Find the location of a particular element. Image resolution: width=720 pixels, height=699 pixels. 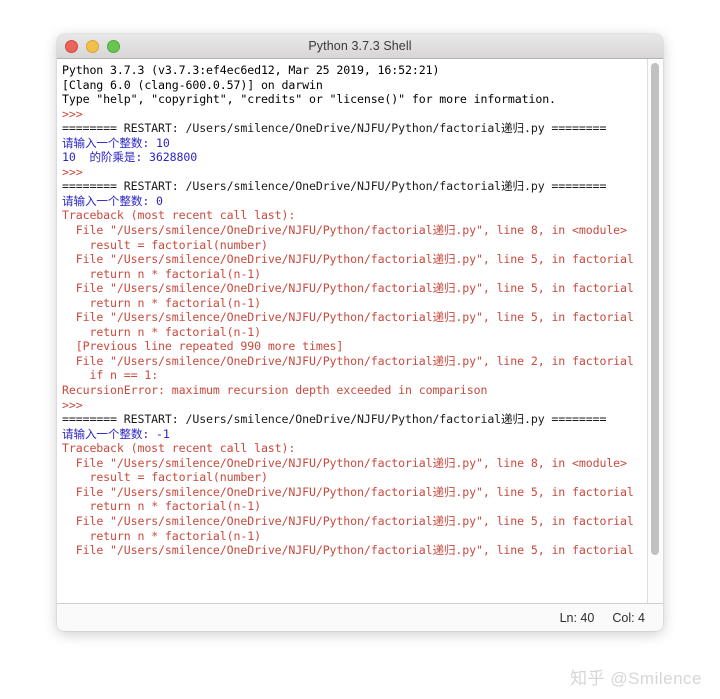

status-line-indicator: Ln: 40 is located at coordinates (577, 617).